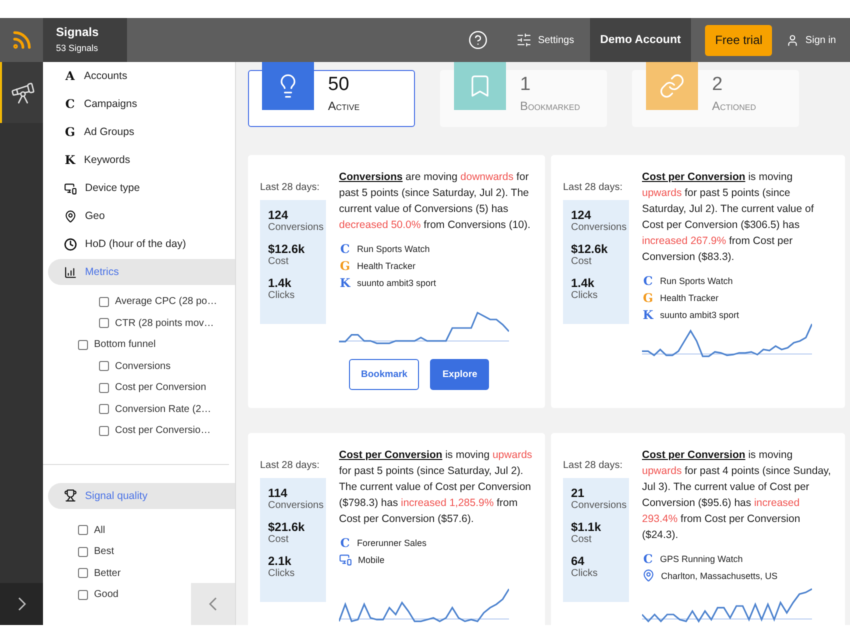 The height and width of the screenshot is (642, 850). What do you see at coordinates (392, 543) in the screenshot?
I see `entity-label: Forerunner Sales` at bounding box center [392, 543].